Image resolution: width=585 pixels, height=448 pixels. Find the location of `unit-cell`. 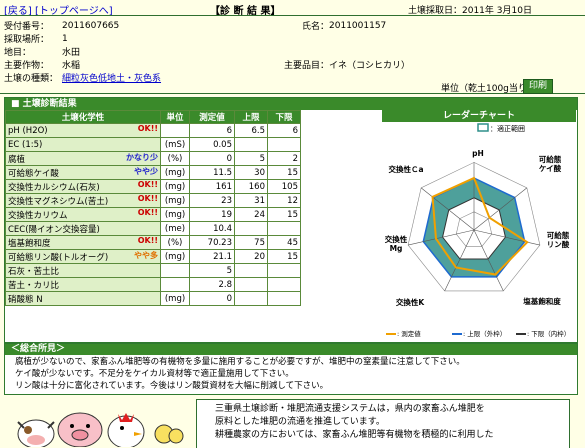

unit-cell is located at coordinates (175, 130).